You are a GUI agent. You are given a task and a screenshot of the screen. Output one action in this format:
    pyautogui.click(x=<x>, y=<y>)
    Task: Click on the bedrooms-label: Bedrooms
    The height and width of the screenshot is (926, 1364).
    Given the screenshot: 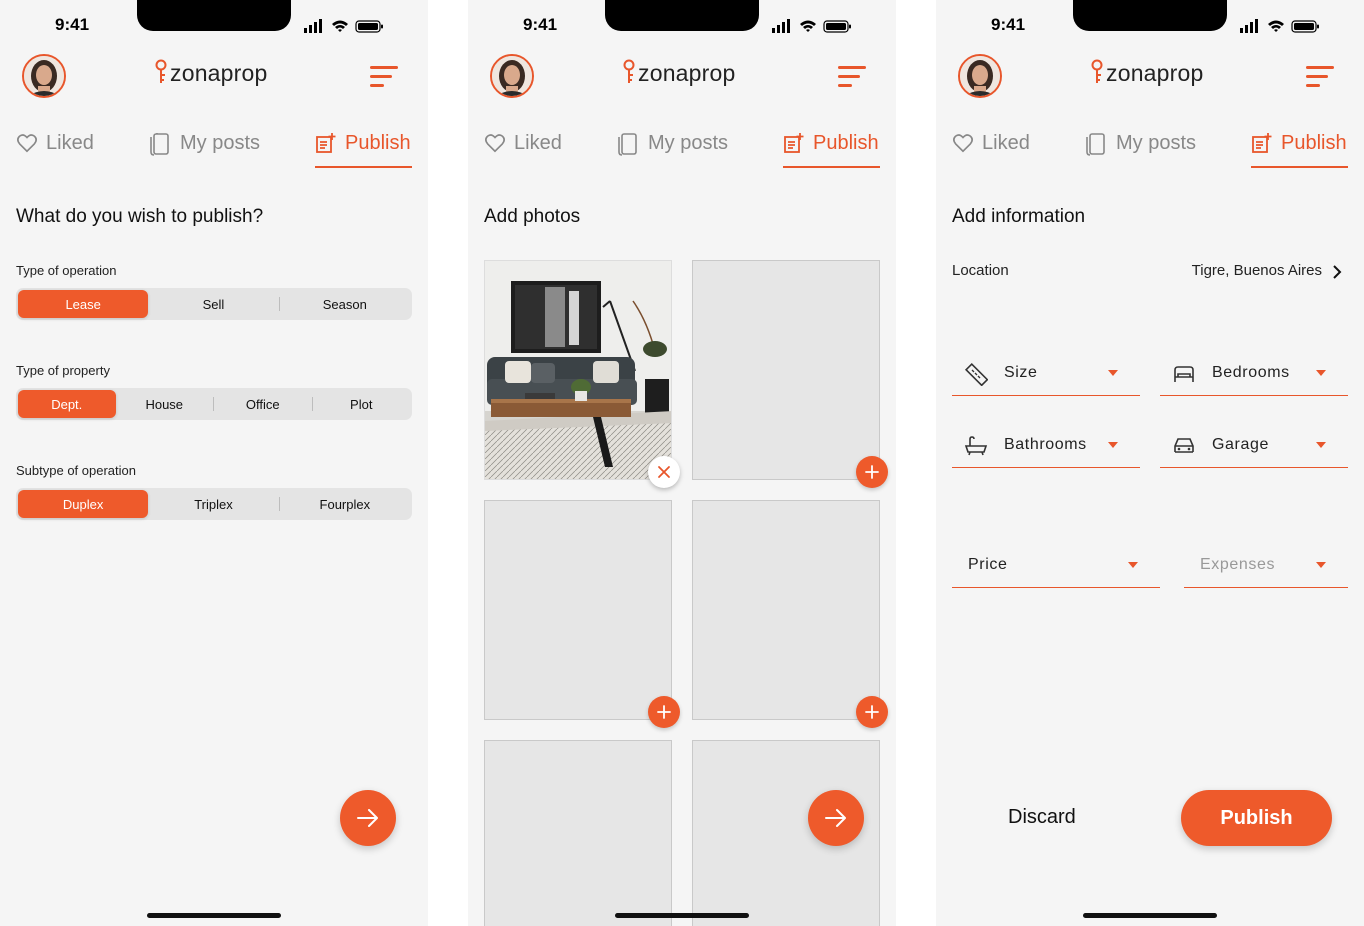 What is the action you would take?
    pyautogui.click(x=1251, y=372)
    